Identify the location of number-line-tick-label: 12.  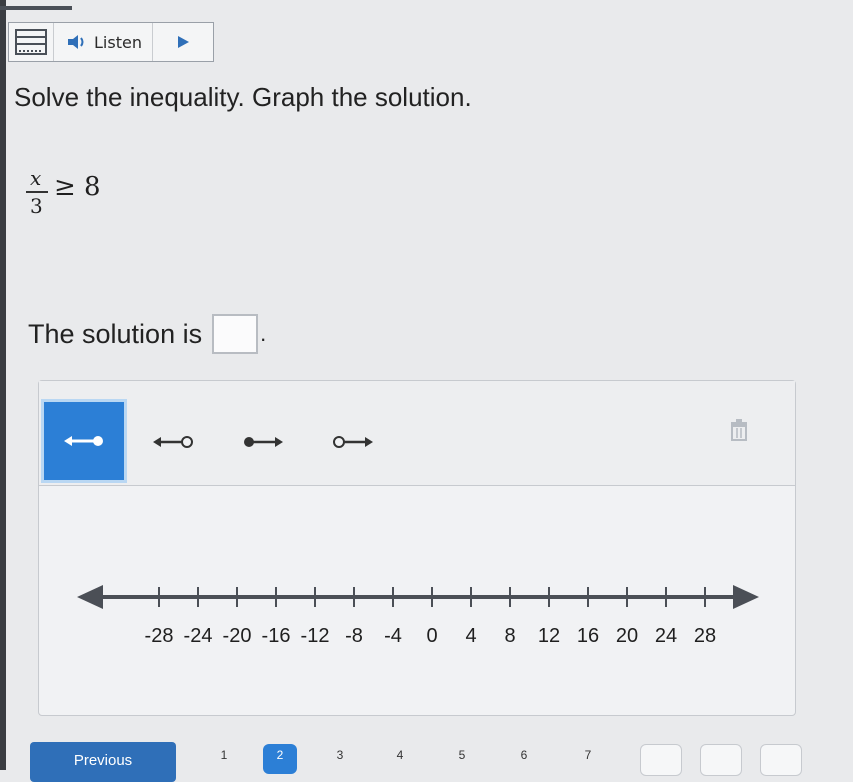
(549, 636).